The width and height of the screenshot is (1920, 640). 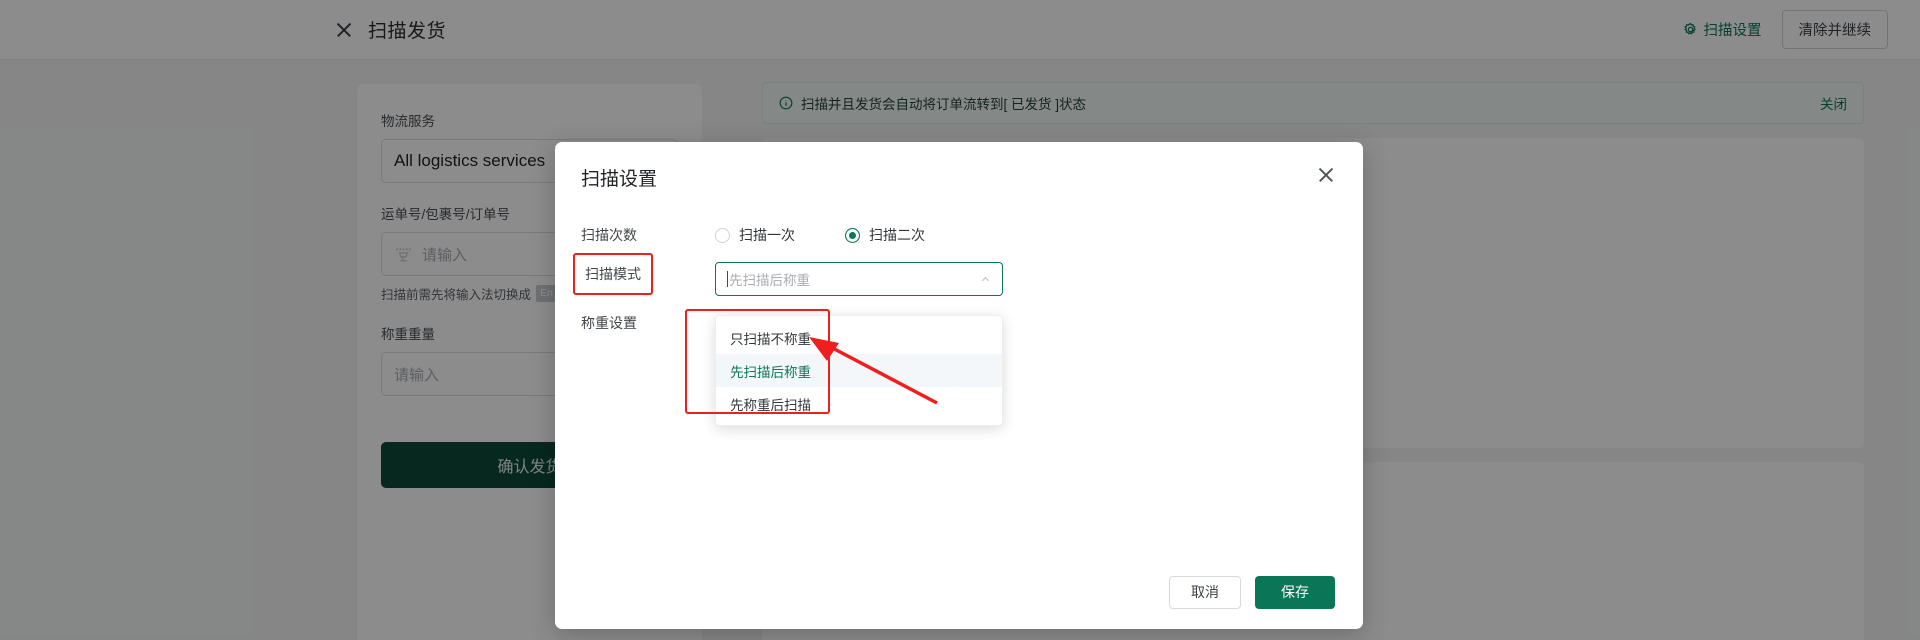 I want to click on radio-scan-once-label: 扫描一次, so click(x=767, y=235).